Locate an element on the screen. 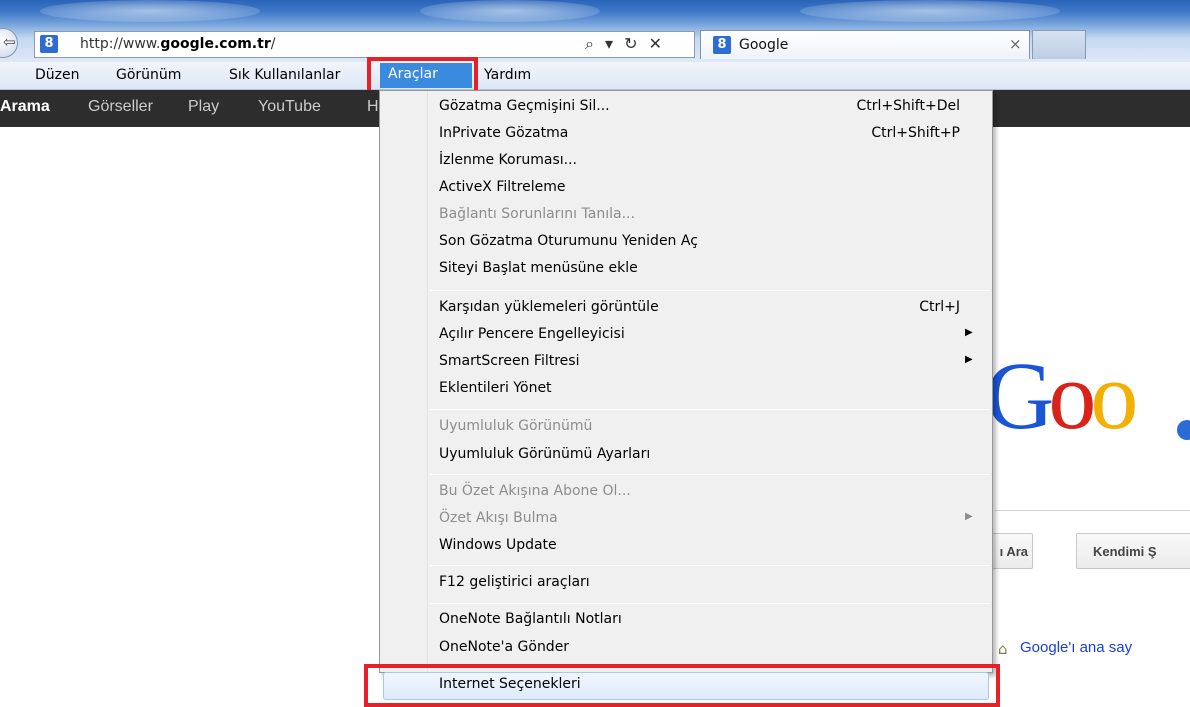 This screenshot has width=1190, height=707. menu-item-shortcut: Ctrl+Shift+P is located at coordinates (915, 133).